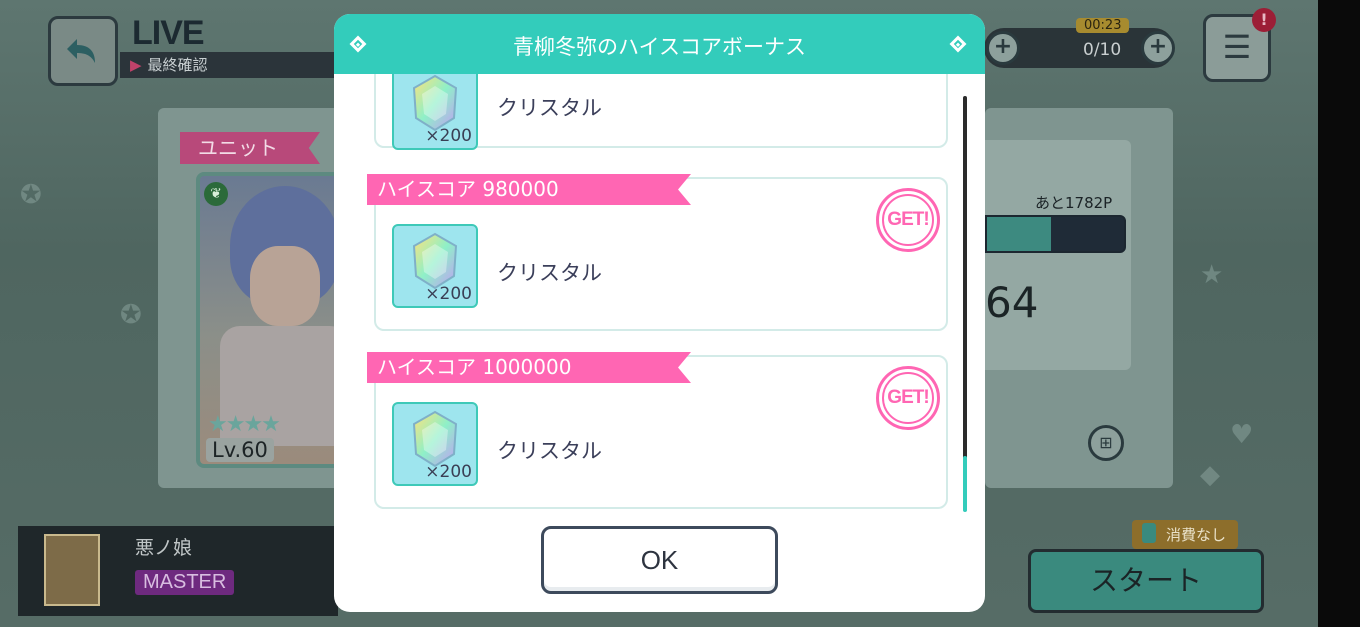 The width and height of the screenshot is (1360, 627). I want to click on scrollbar-track, so click(965, 303).